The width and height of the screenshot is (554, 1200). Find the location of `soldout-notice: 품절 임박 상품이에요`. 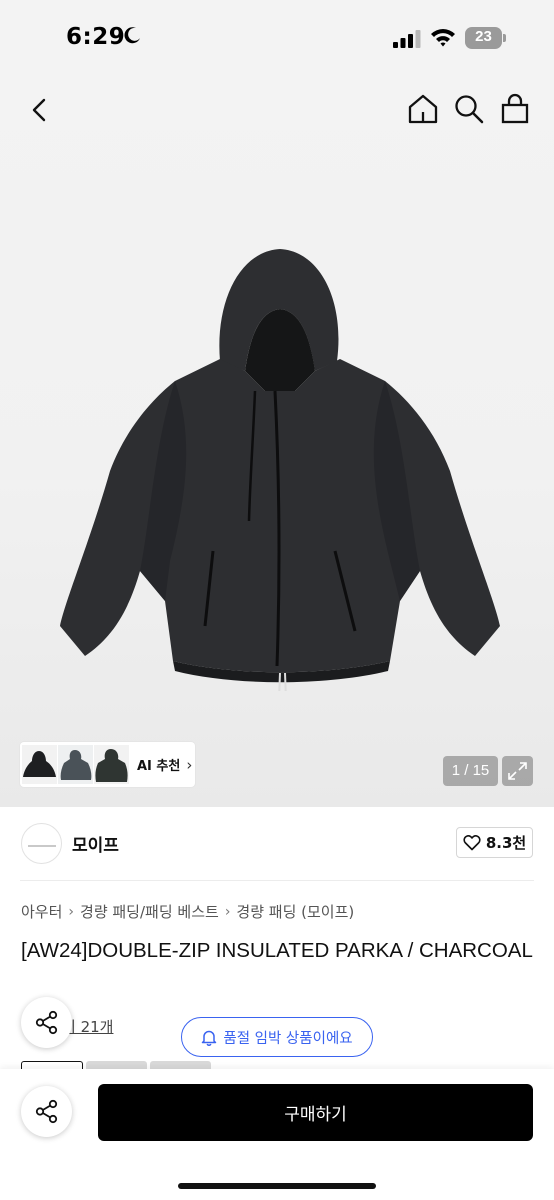

soldout-notice: 품절 임박 상품이에요 is located at coordinates (277, 1037).